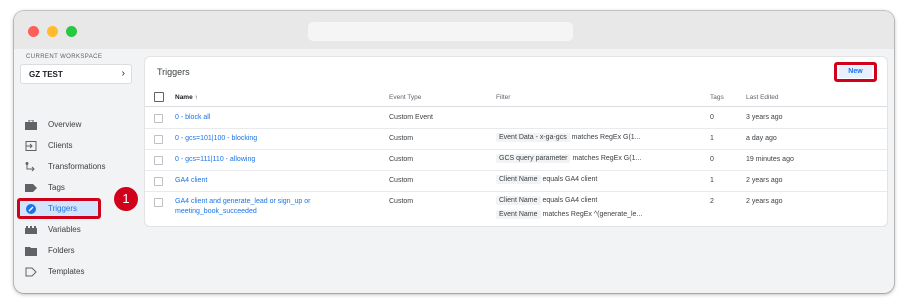 The image size is (909, 305). What do you see at coordinates (77, 146) in the screenshot?
I see `sidebar-item-clients: Clients` at bounding box center [77, 146].